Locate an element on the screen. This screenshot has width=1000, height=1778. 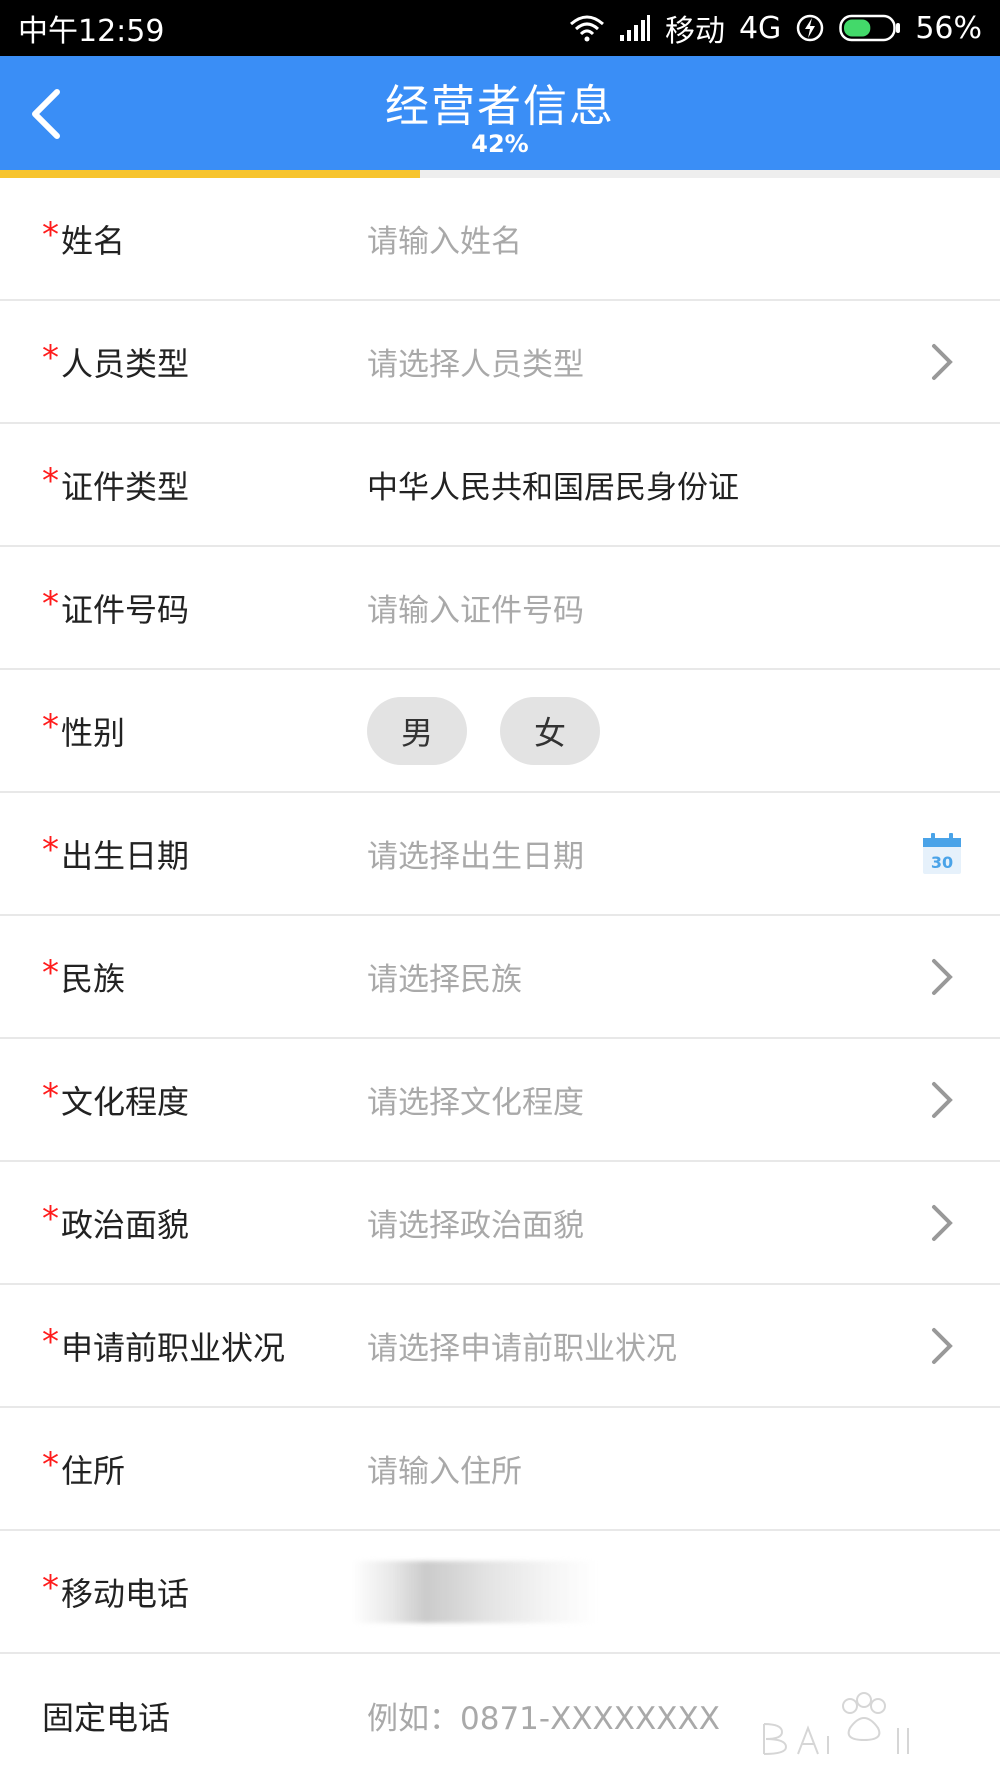
label-mobile: * 移动电话 is located at coordinates (116, 1591).